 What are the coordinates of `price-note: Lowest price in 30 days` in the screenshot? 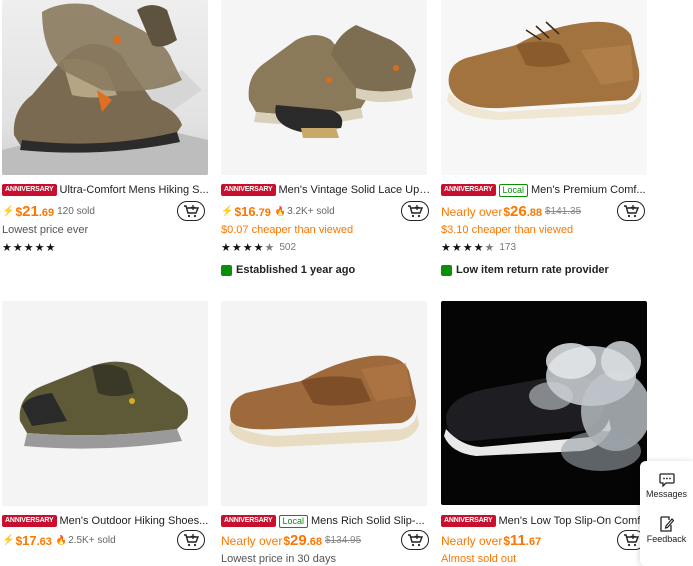 It's located at (278, 559).